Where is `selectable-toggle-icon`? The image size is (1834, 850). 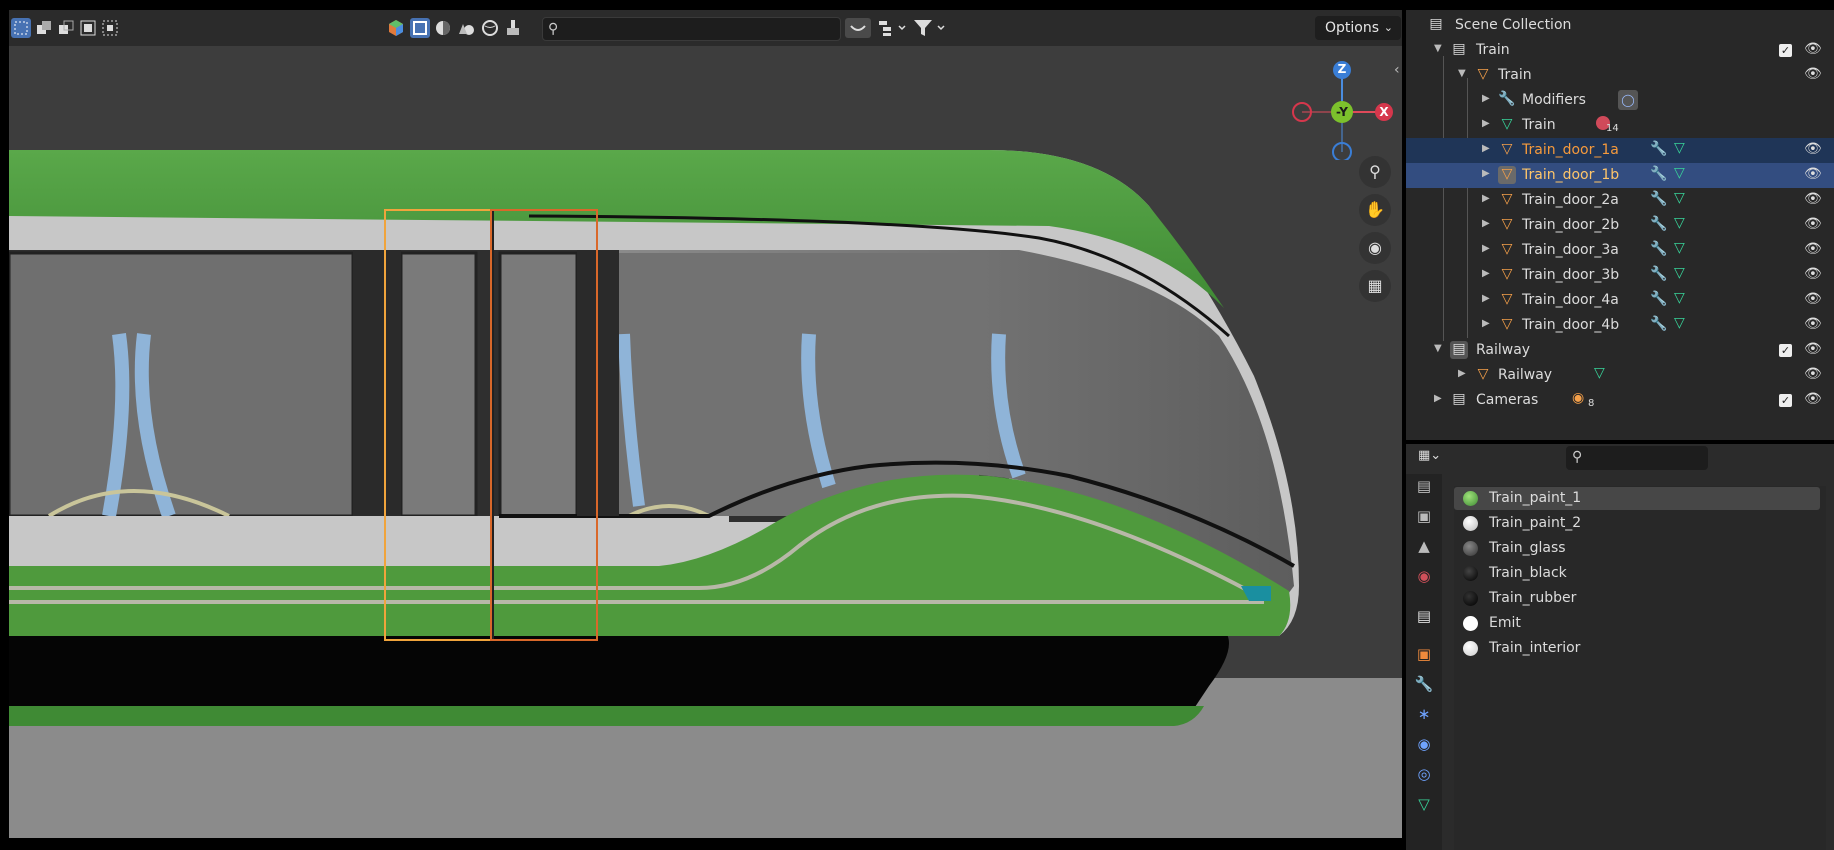 selectable-toggle-icon is located at coordinates (420, 28).